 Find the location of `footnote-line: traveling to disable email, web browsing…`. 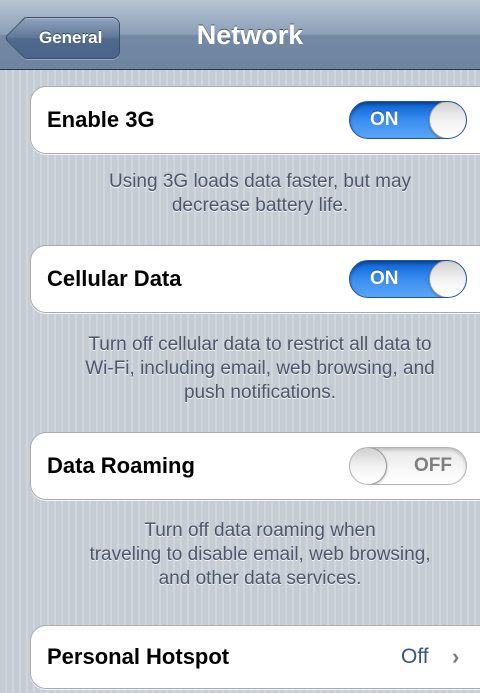

footnote-line: traveling to disable email, web browsing… is located at coordinates (260, 554).